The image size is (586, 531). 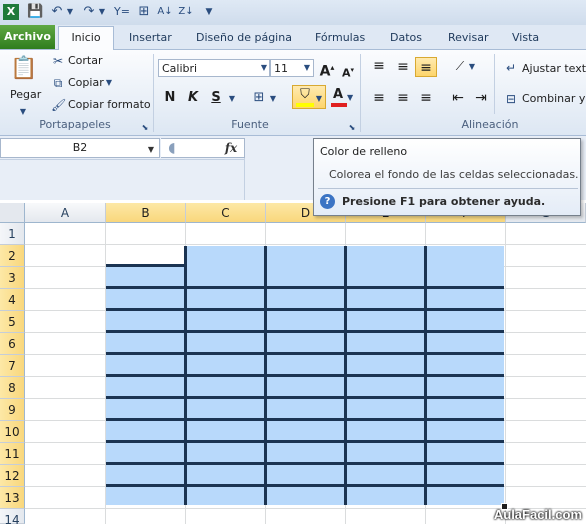 What do you see at coordinates (472, 67) in the screenshot?
I see `orientation-dropdown-icon: ▼` at bounding box center [472, 67].